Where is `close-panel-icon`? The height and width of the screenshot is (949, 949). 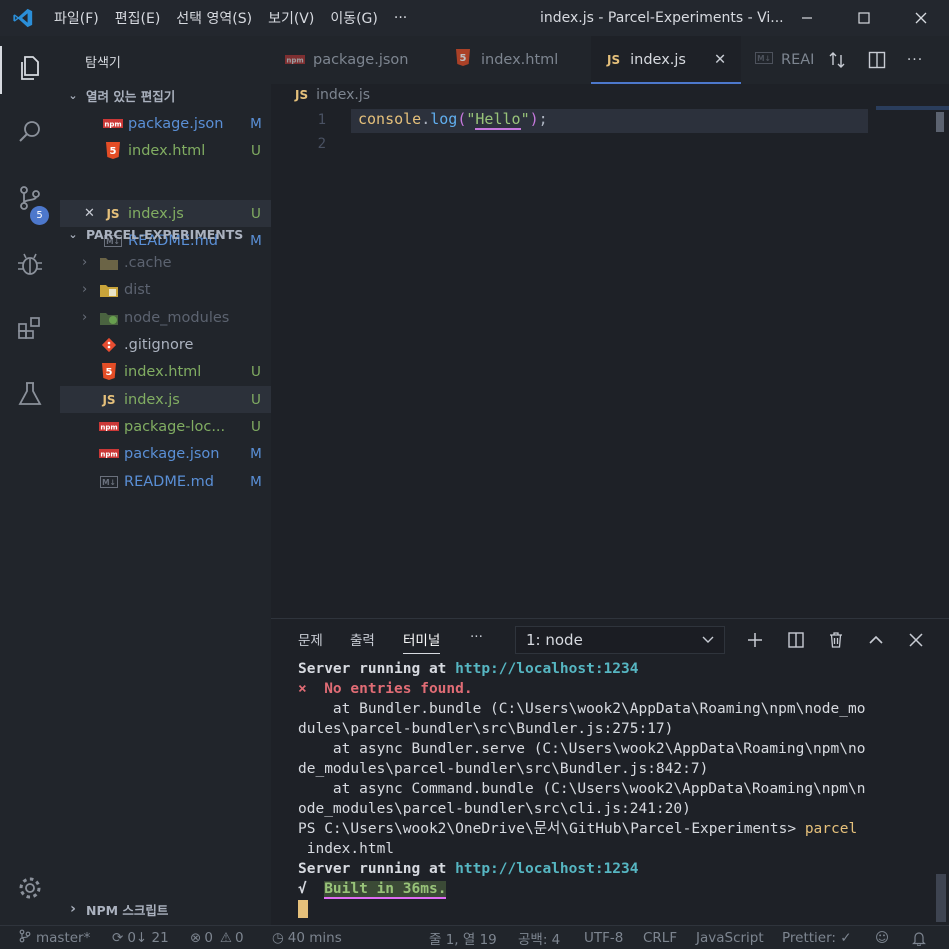 close-panel-icon is located at coordinates (916, 640).